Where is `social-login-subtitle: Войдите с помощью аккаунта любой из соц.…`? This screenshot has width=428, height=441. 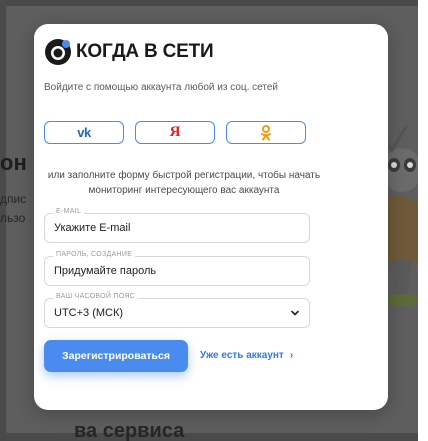
social-login-subtitle: Войдите с помощью аккаунта любой из соц.… is located at coordinates (161, 87).